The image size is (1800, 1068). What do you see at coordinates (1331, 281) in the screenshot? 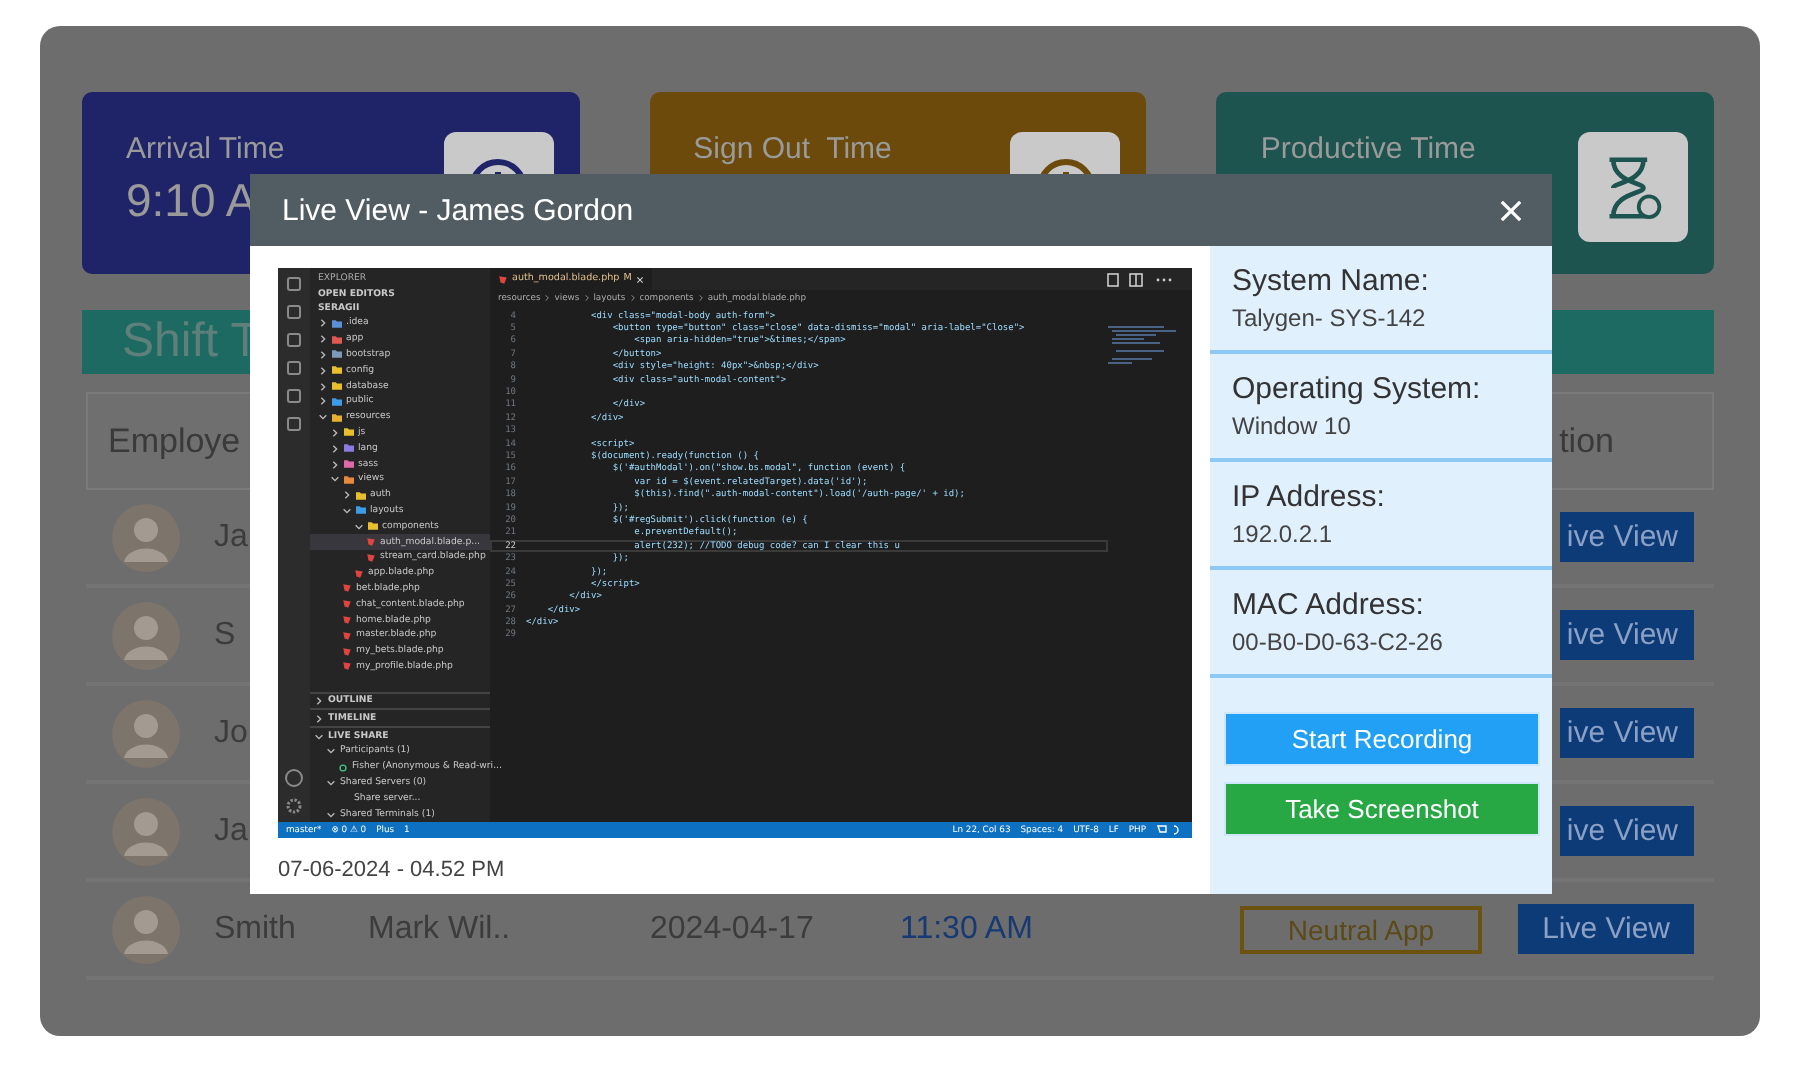
I see `info-label: System Name:` at bounding box center [1331, 281].